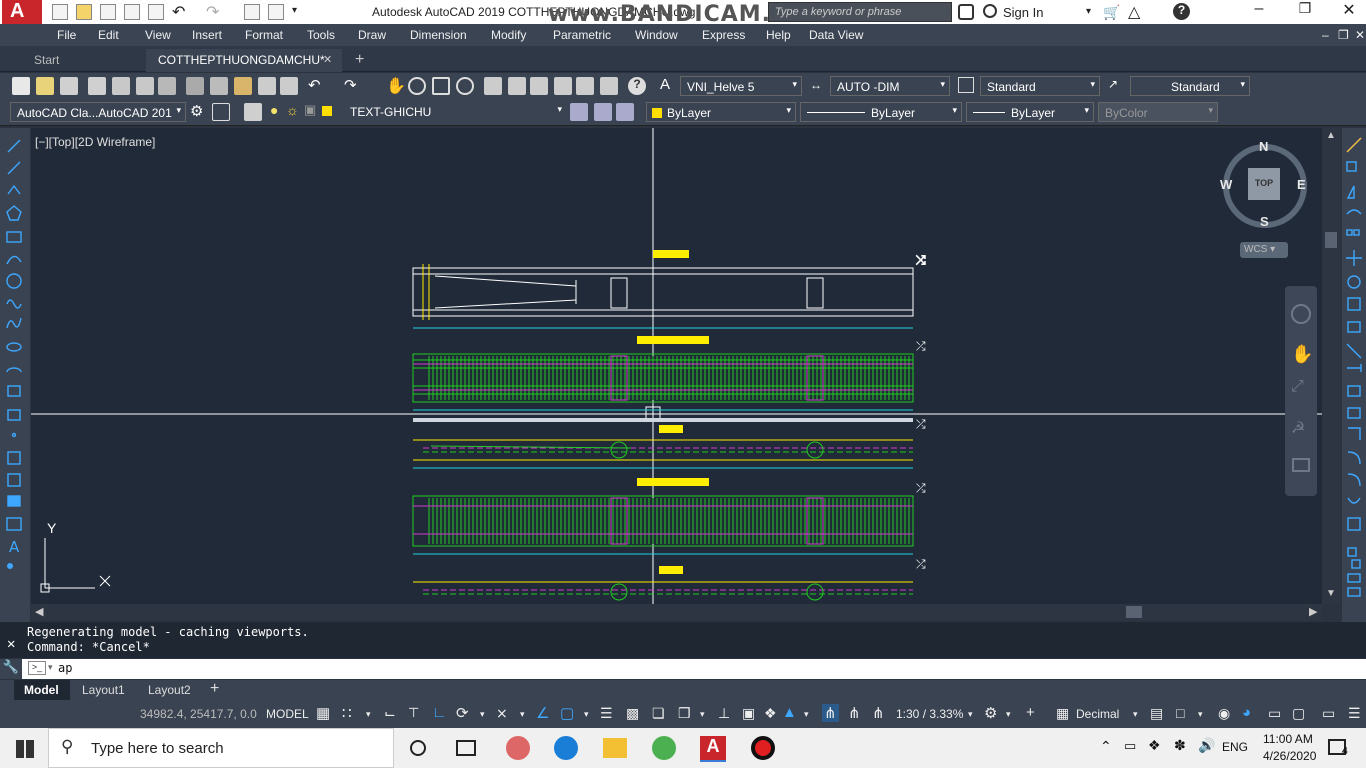 This screenshot has width=1366, height=768. I want to click on user-icon, so click(990, 11).